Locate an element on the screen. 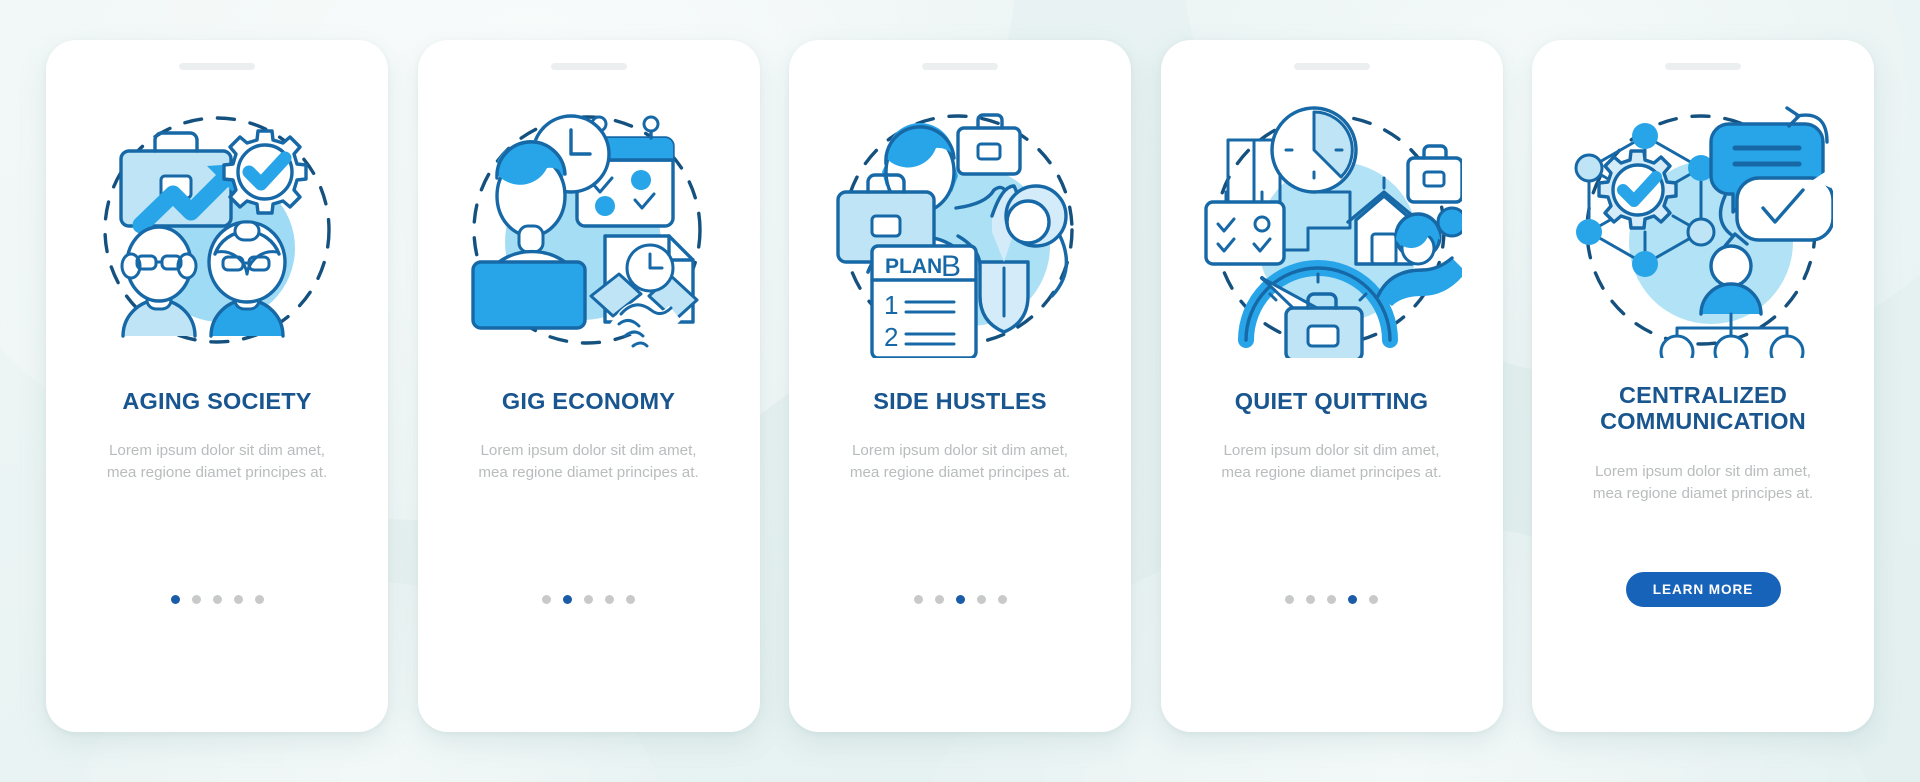 This screenshot has width=1920, height=782. side-hustles-illustration: PLAN B 1 2 is located at coordinates (960, 227).